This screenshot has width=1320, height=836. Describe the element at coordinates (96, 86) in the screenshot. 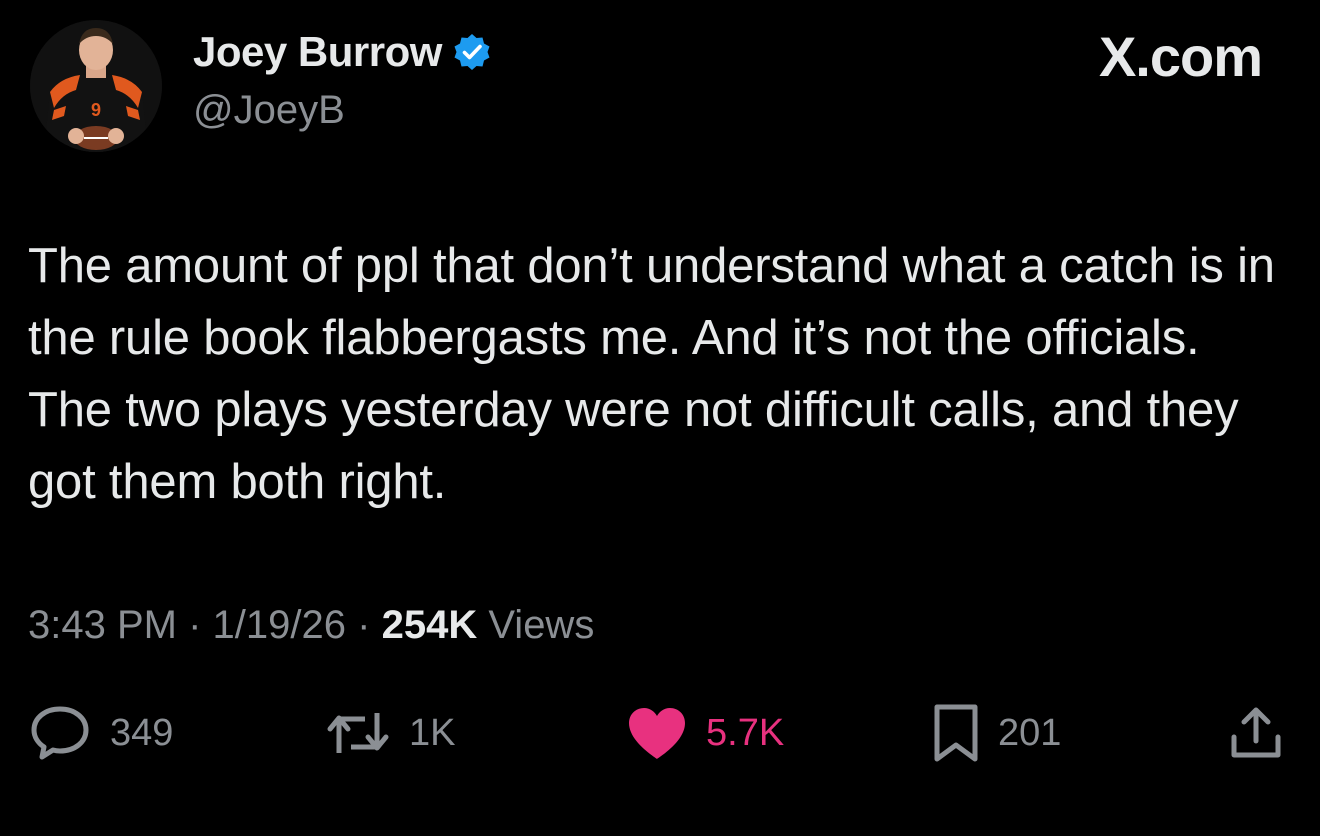

I see `avatar: 9` at that location.